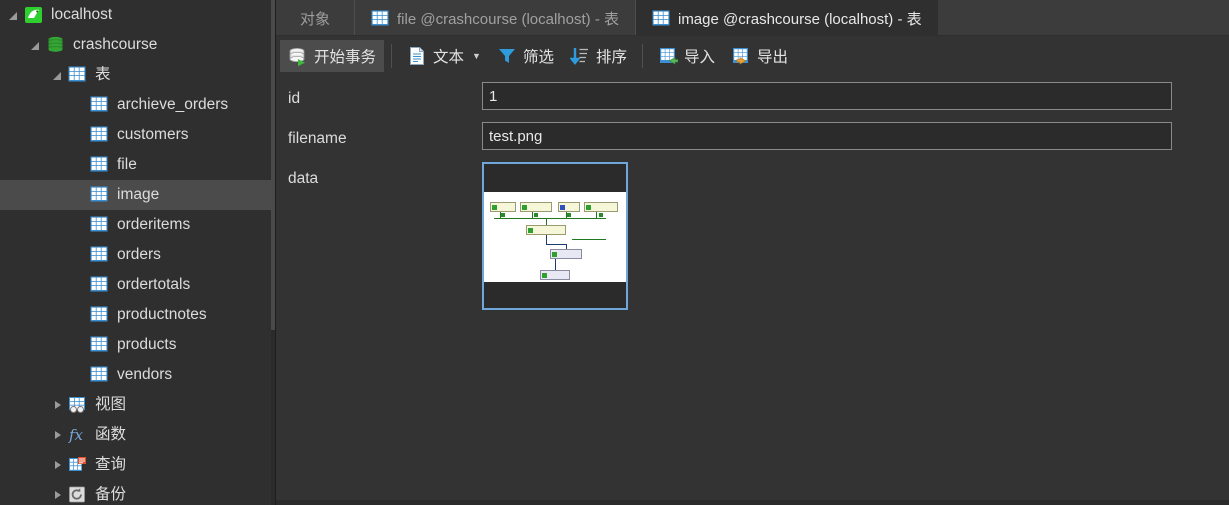 Image resolution: width=1229 pixels, height=505 pixels. I want to click on svg-text: fx, so click(76, 435).